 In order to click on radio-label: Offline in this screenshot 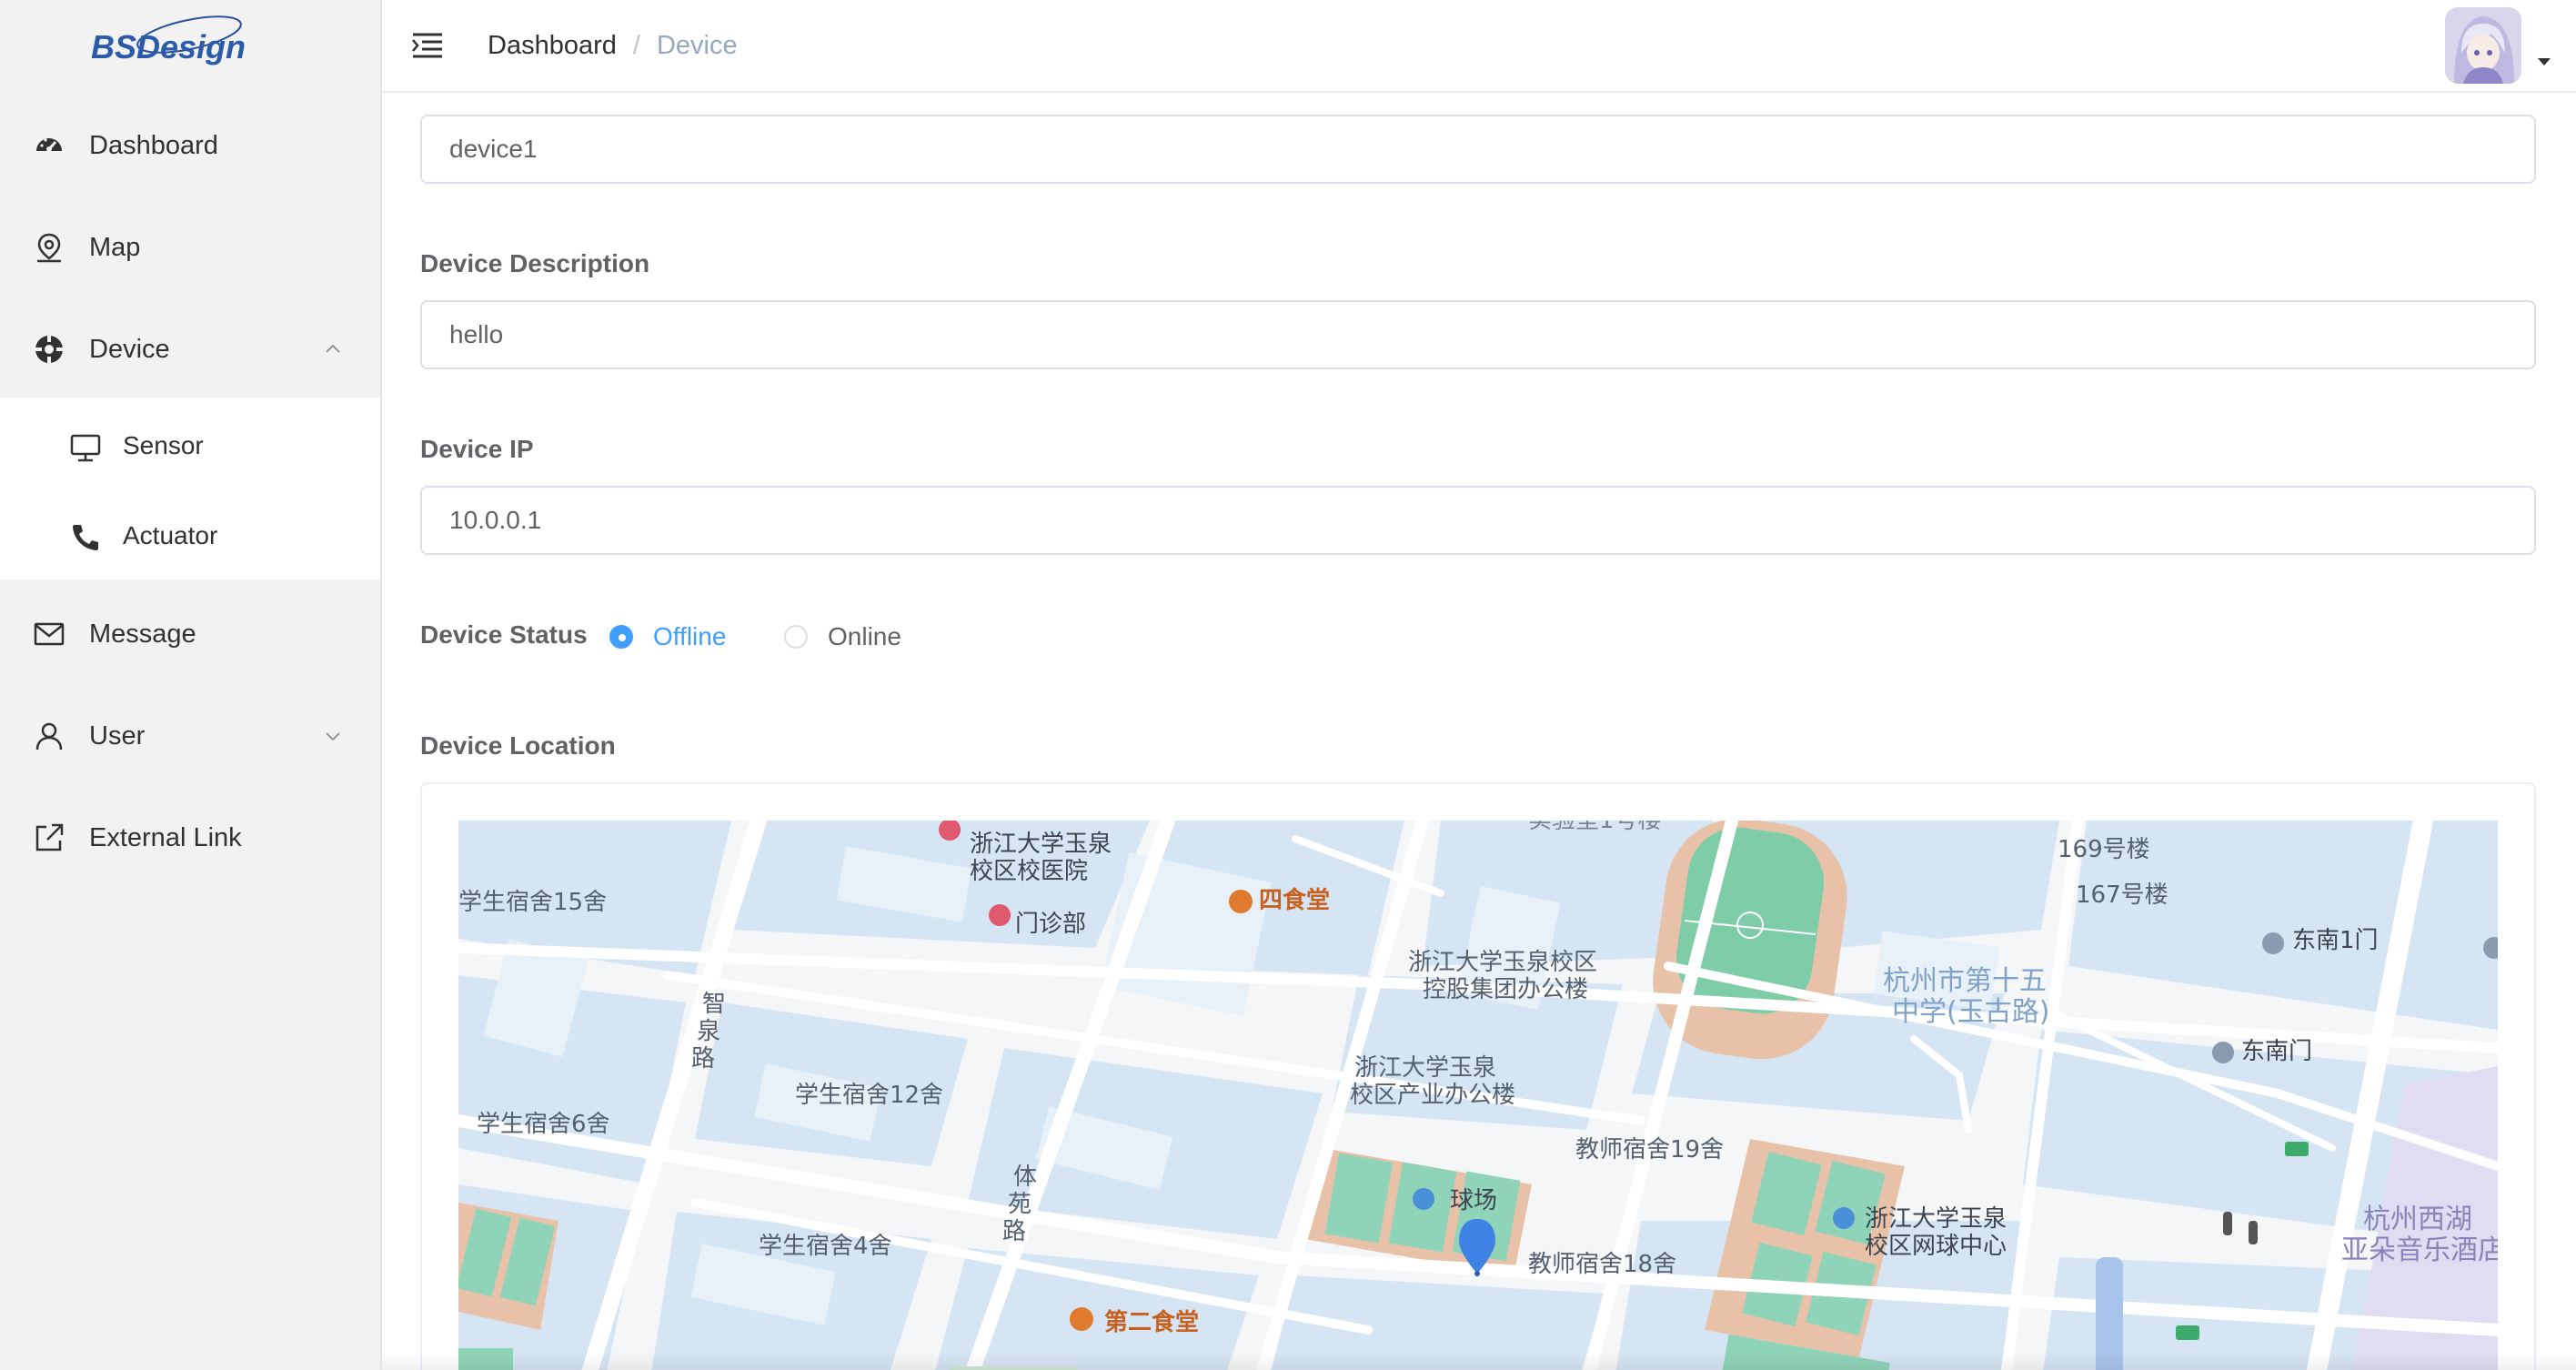, I will do `click(690, 636)`.